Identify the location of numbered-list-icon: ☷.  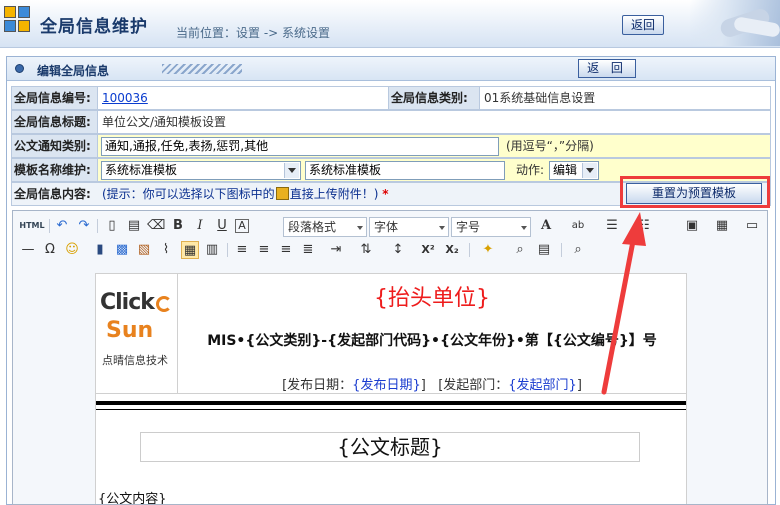
(644, 226).